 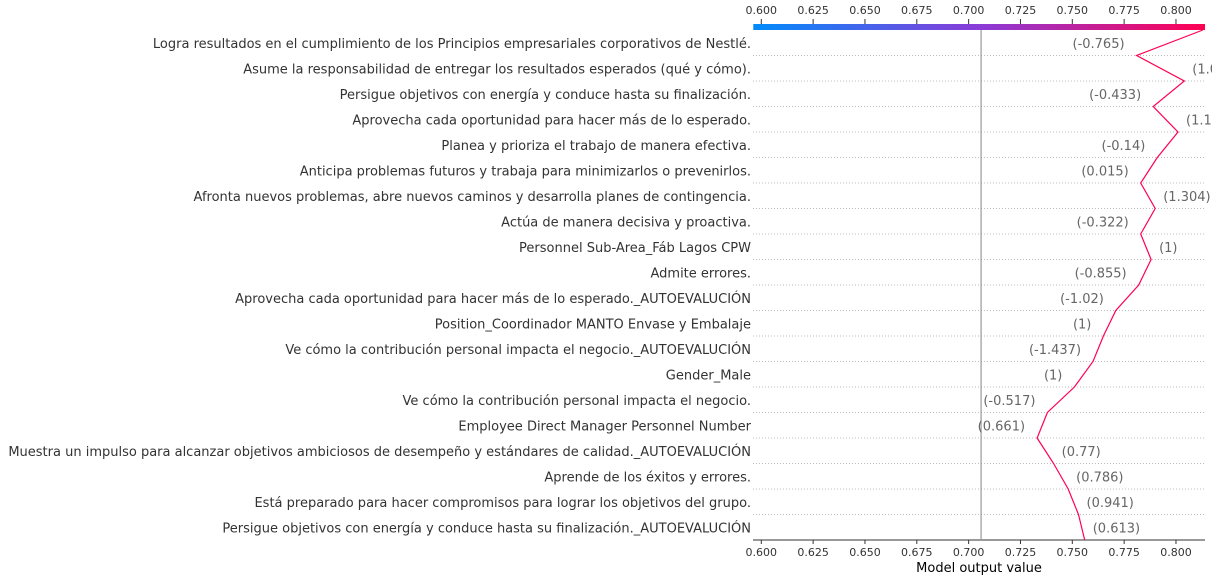 What do you see at coordinates (1082, 299) in the screenshot?
I see `feature-value-label: (-1.02)` at bounding box center [1082, 299].